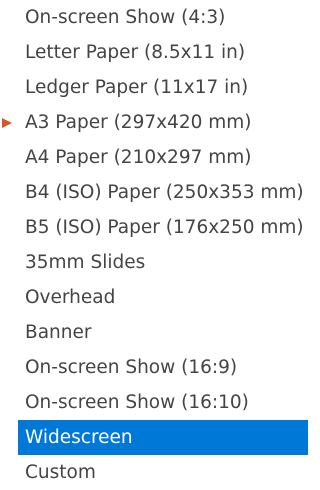  What do you see at coordinates (163, 437) in the screenshot?
I see `menu-item-widescreen: Widescreen` at bounding box center [163, 437].